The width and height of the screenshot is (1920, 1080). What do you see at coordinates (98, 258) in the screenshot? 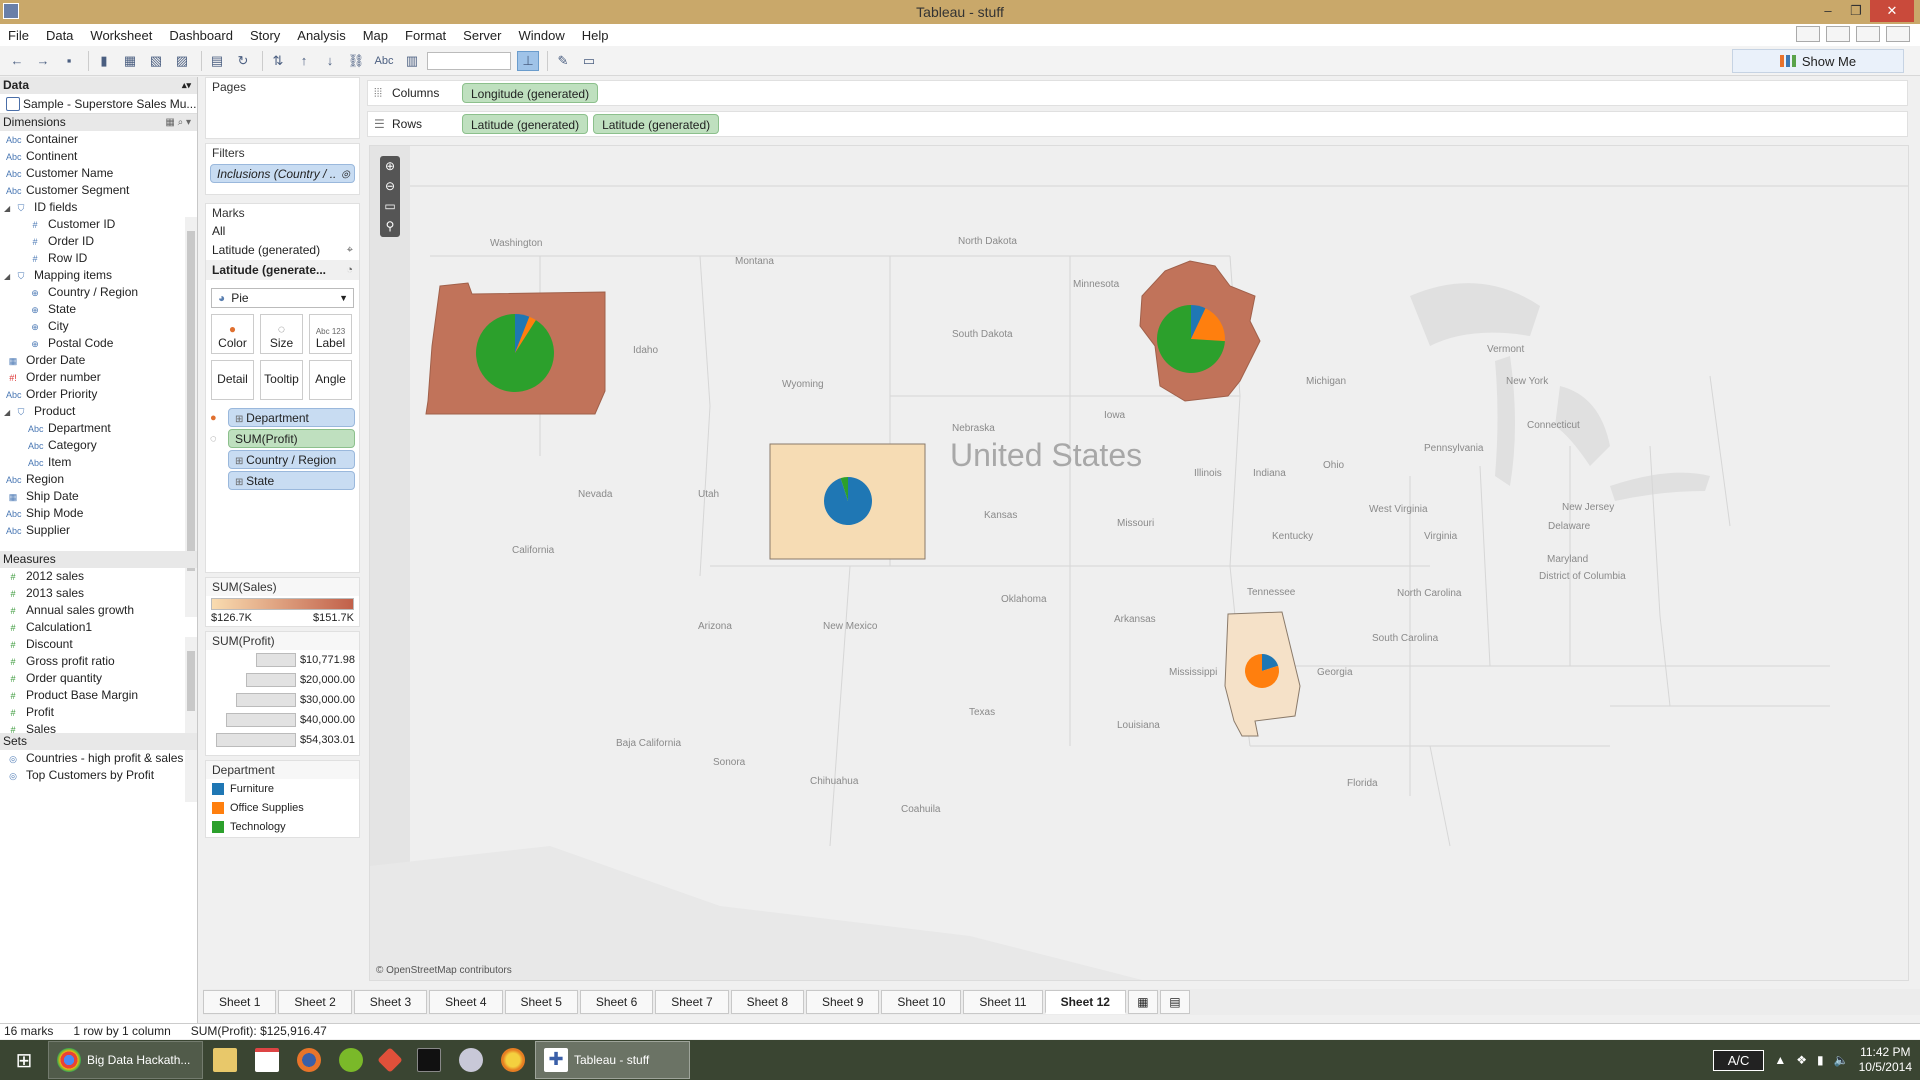
I see `dimension-row-id: # Row ID` at bounding box center [98, 258].